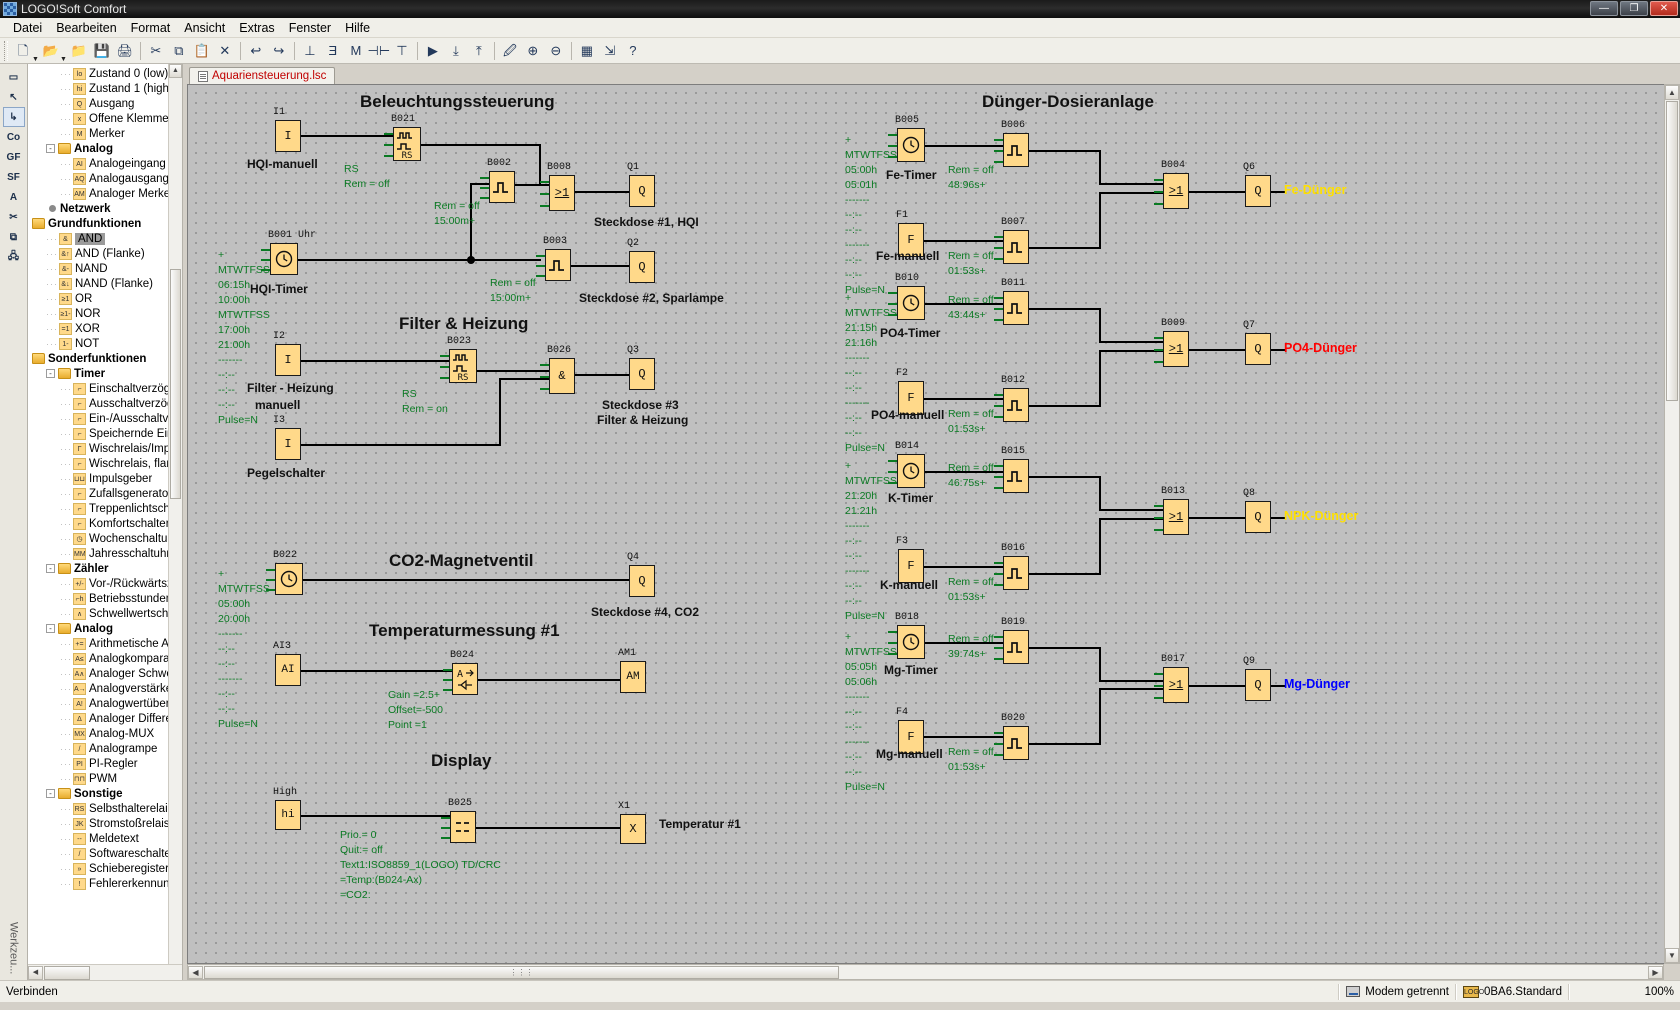 The image size is (1680, 1010). Describe the element at coordinates (1176, 685) in the screenshot. I see `block-B017: >1` at that location.